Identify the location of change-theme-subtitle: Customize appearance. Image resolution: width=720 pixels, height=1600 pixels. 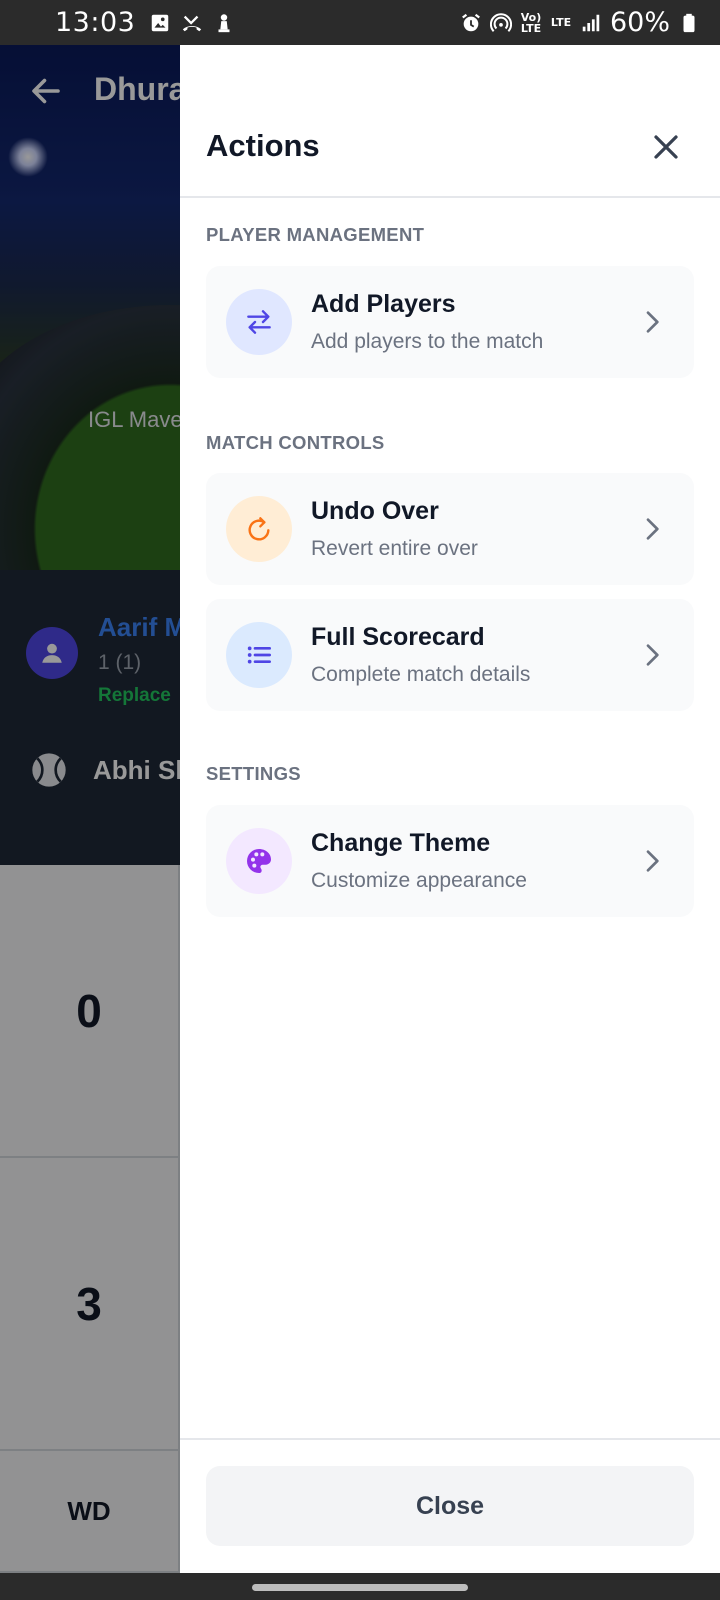
(419, 880).